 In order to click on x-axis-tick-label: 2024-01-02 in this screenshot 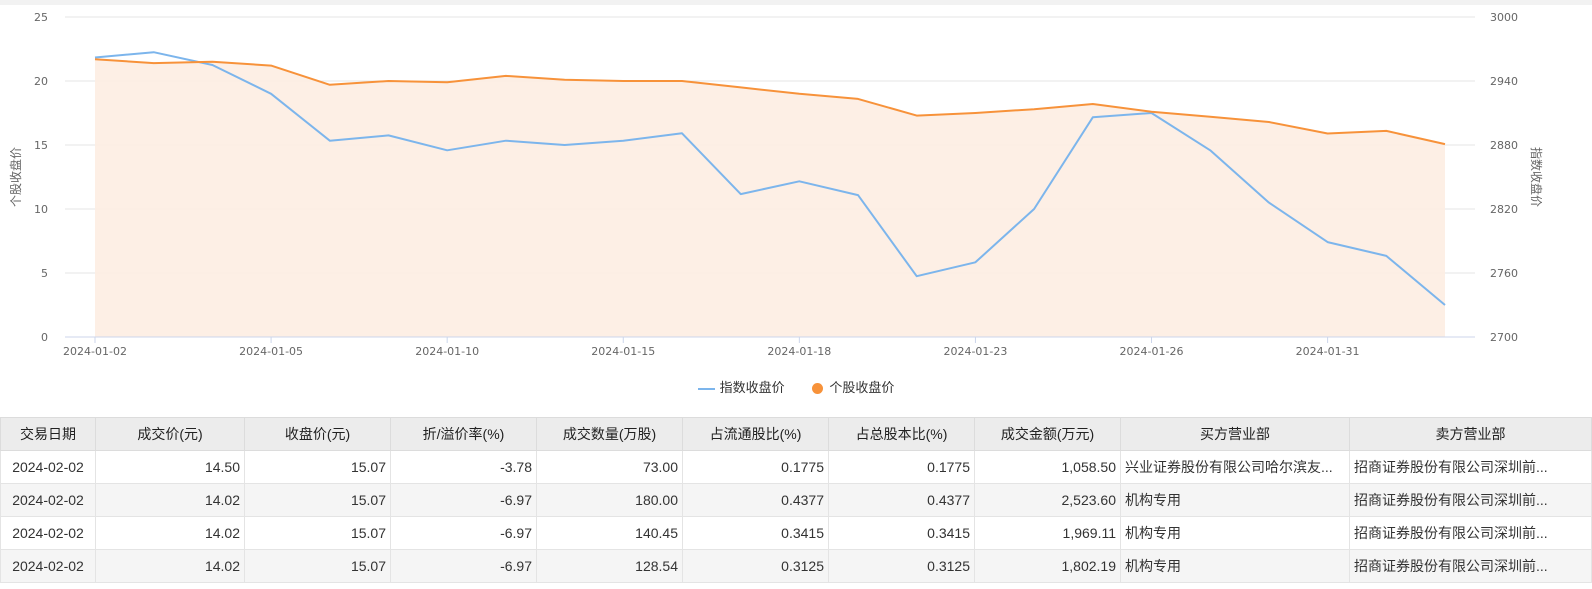, I will do `click(95, 351)`.